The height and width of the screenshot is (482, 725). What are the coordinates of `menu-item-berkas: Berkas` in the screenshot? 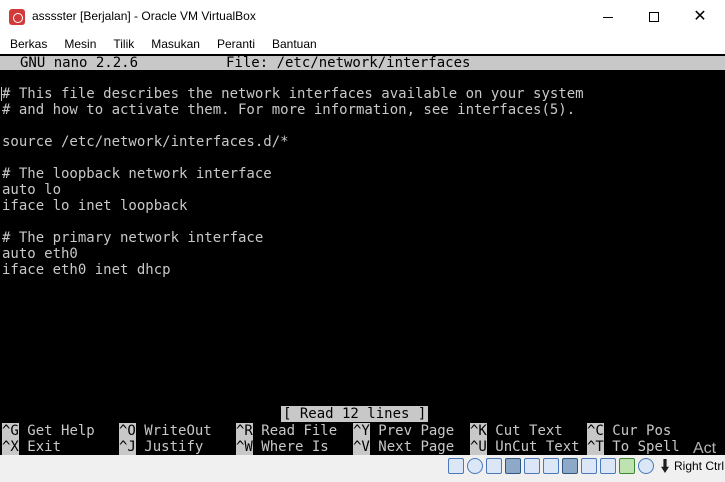 It's located at (28, 44).